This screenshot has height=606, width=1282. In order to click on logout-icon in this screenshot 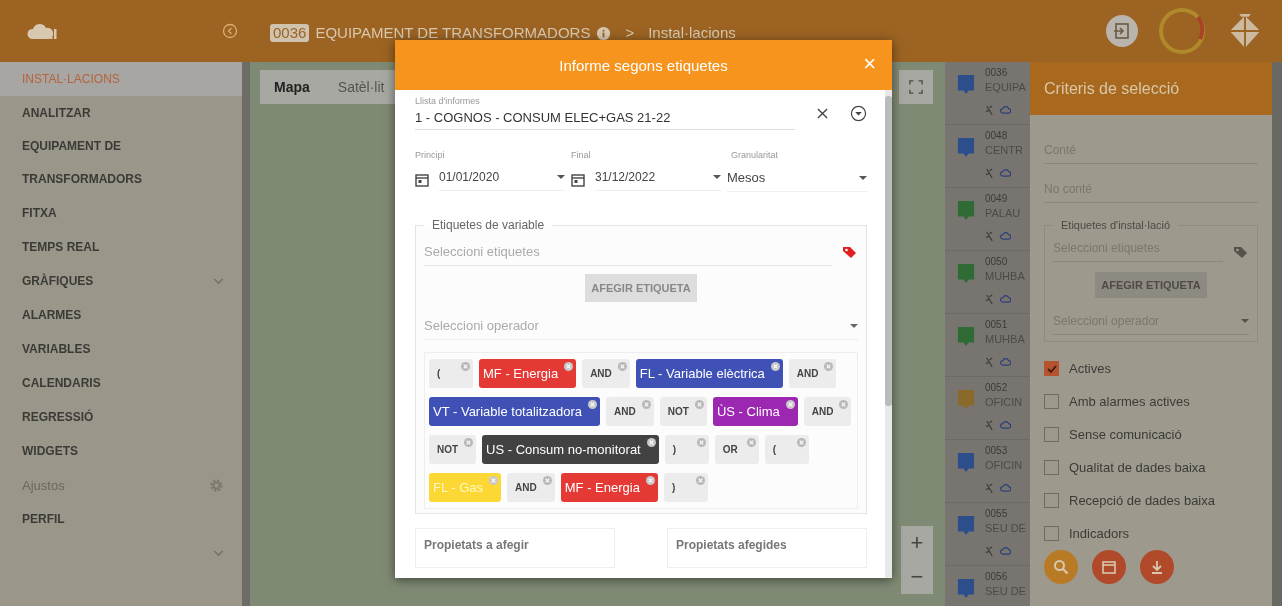, I will do `click(1122, 31)`.